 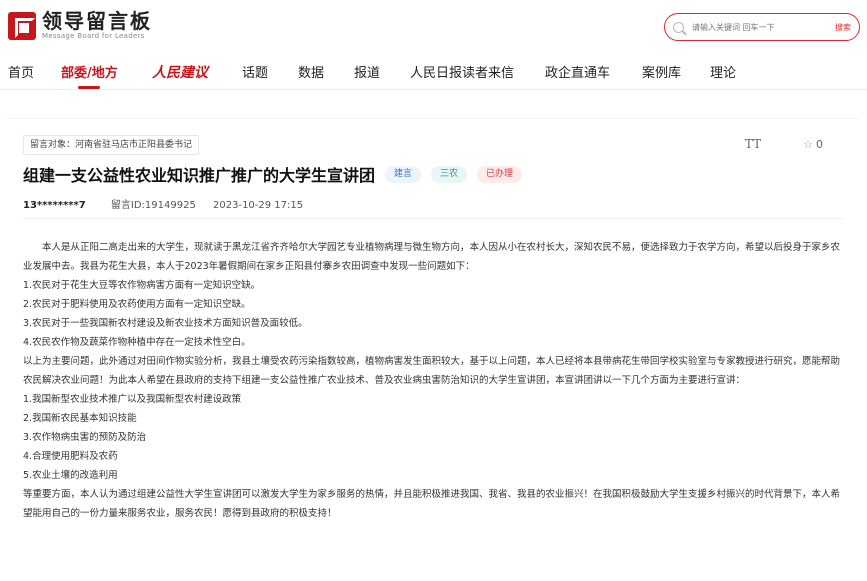 What do you see at coordinates (678, 27) in the screenshot?
I see `search-icon` at bounding box center [678, 27].